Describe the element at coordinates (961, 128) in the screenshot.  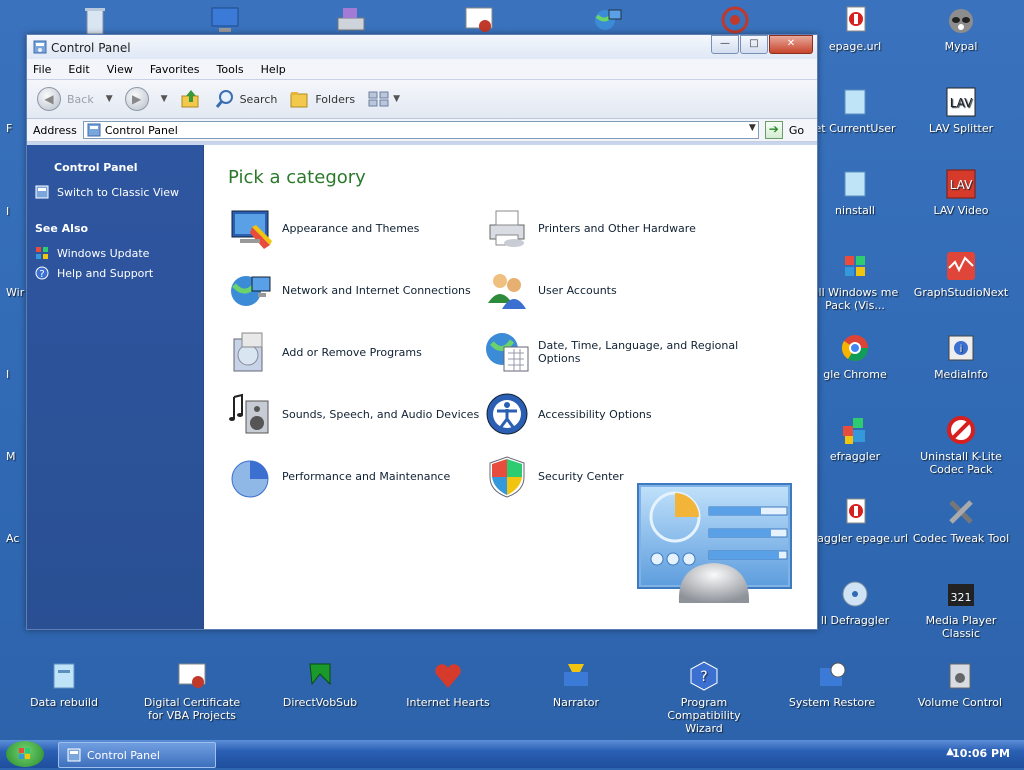
I see `desktop-shortcut-label: LAV Splitter` at that location.